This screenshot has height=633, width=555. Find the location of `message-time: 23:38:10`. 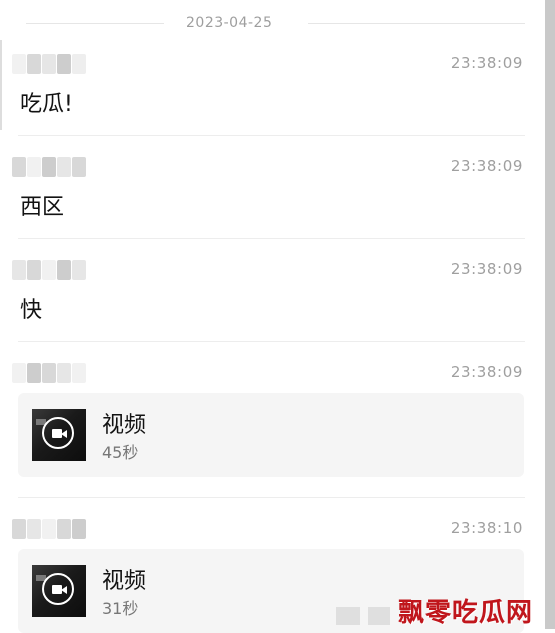

message-time: 23:38:10 is located at coordinates (486, 528).